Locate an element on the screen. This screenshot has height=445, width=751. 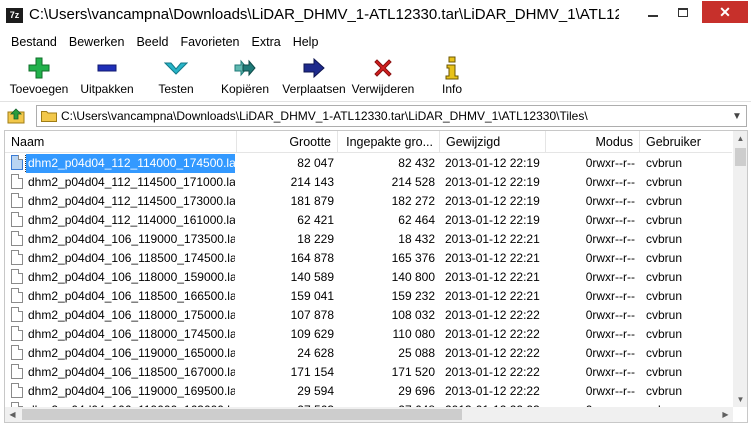
horizontal-scroll-thumb is located at coordinates (242, 414).